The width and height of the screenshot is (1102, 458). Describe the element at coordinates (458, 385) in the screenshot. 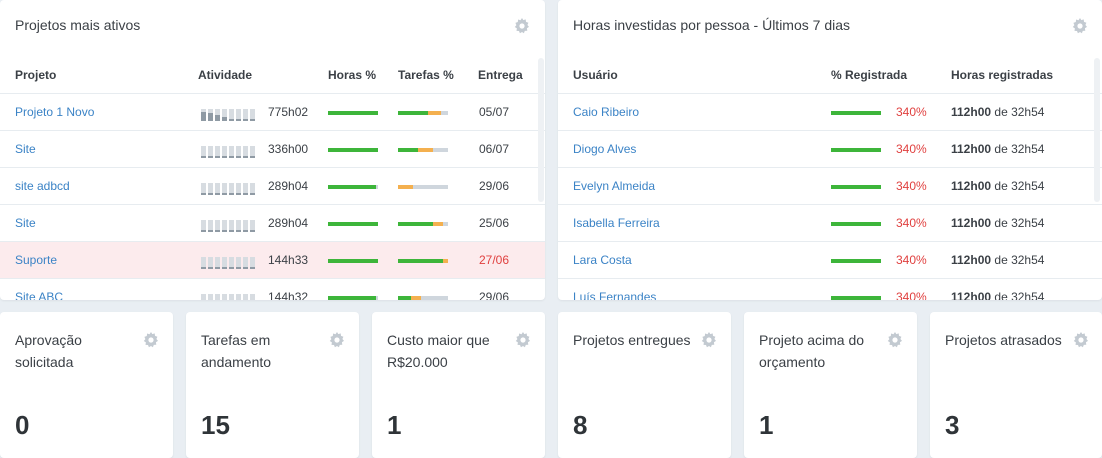

I see `stat-card: Custo maior que R$20.000 1` at that location.